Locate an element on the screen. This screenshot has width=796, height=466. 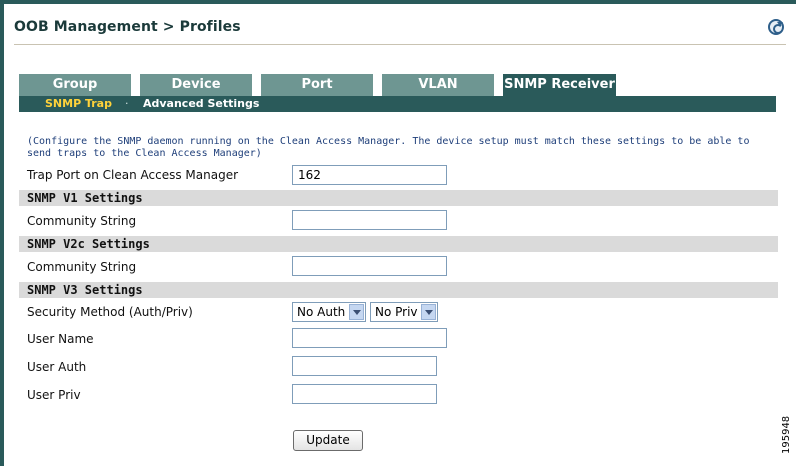
subnav-snmp-trap: SNMP Trap is located at coordinates (78, 104).